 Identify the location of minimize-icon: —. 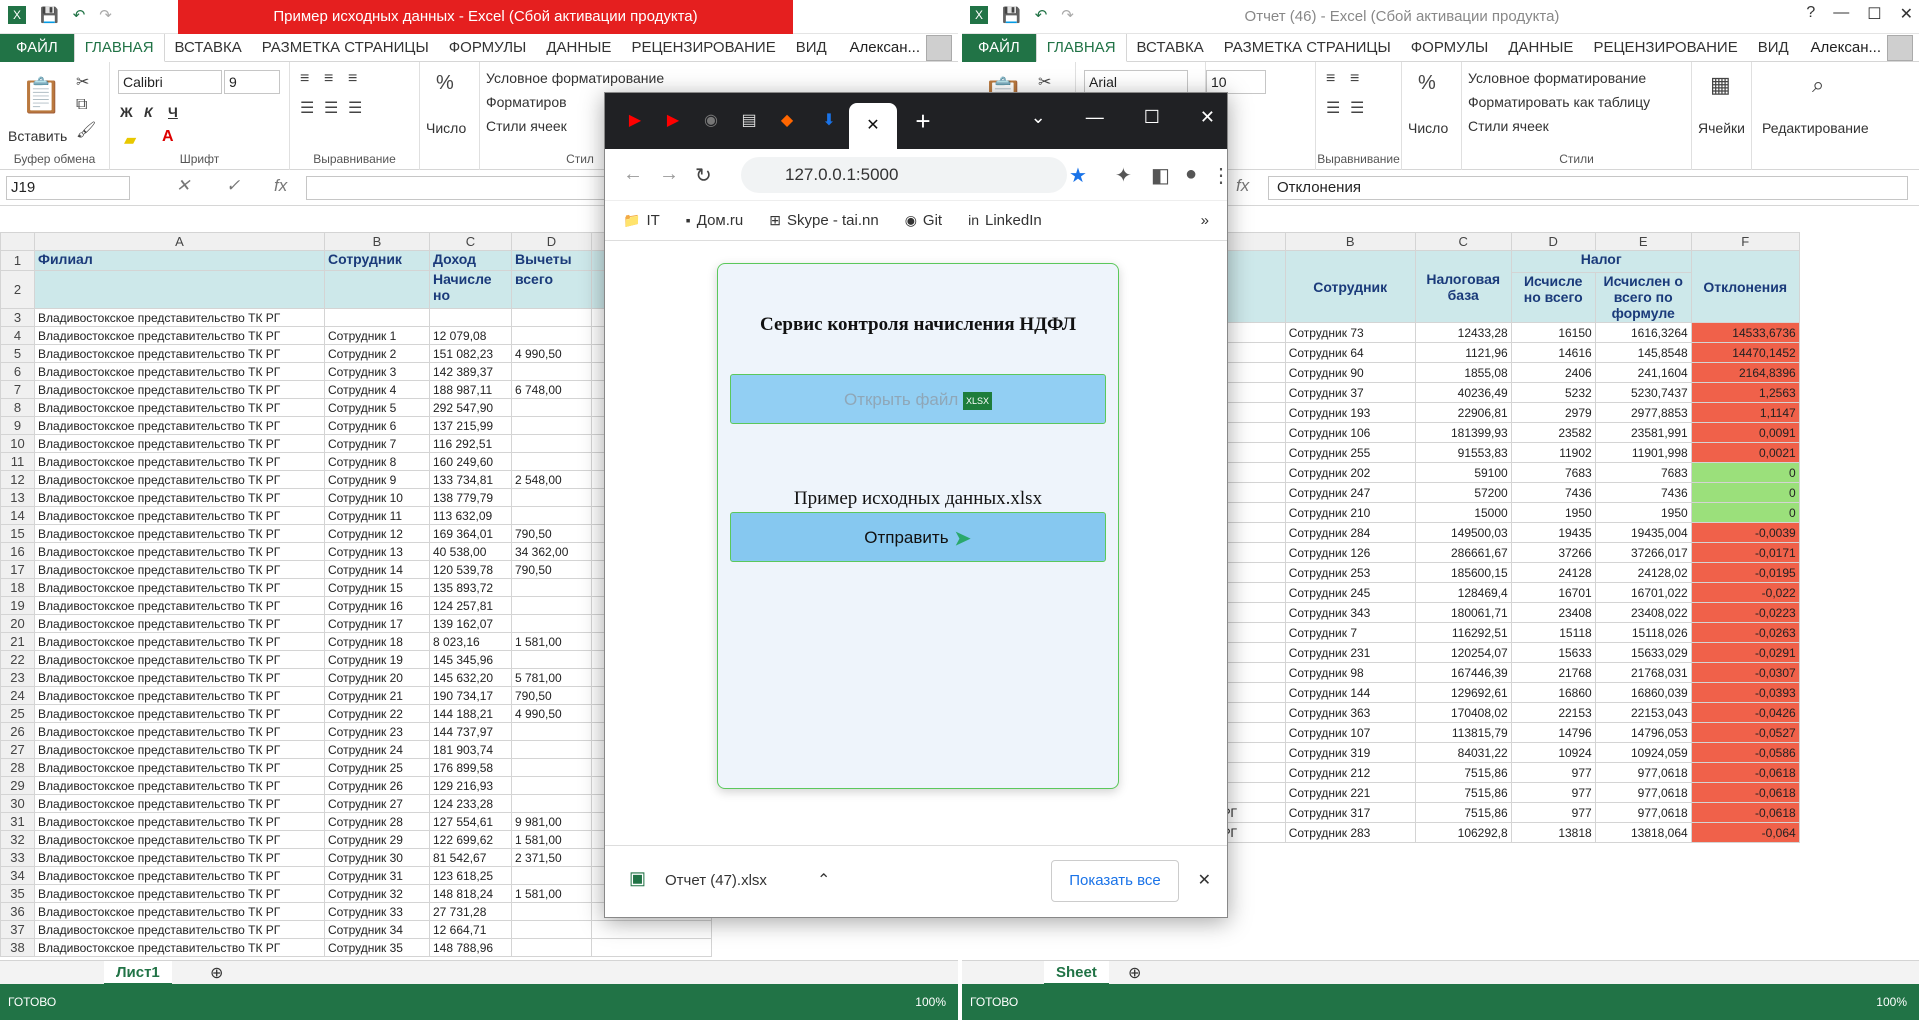
(1095, 117).